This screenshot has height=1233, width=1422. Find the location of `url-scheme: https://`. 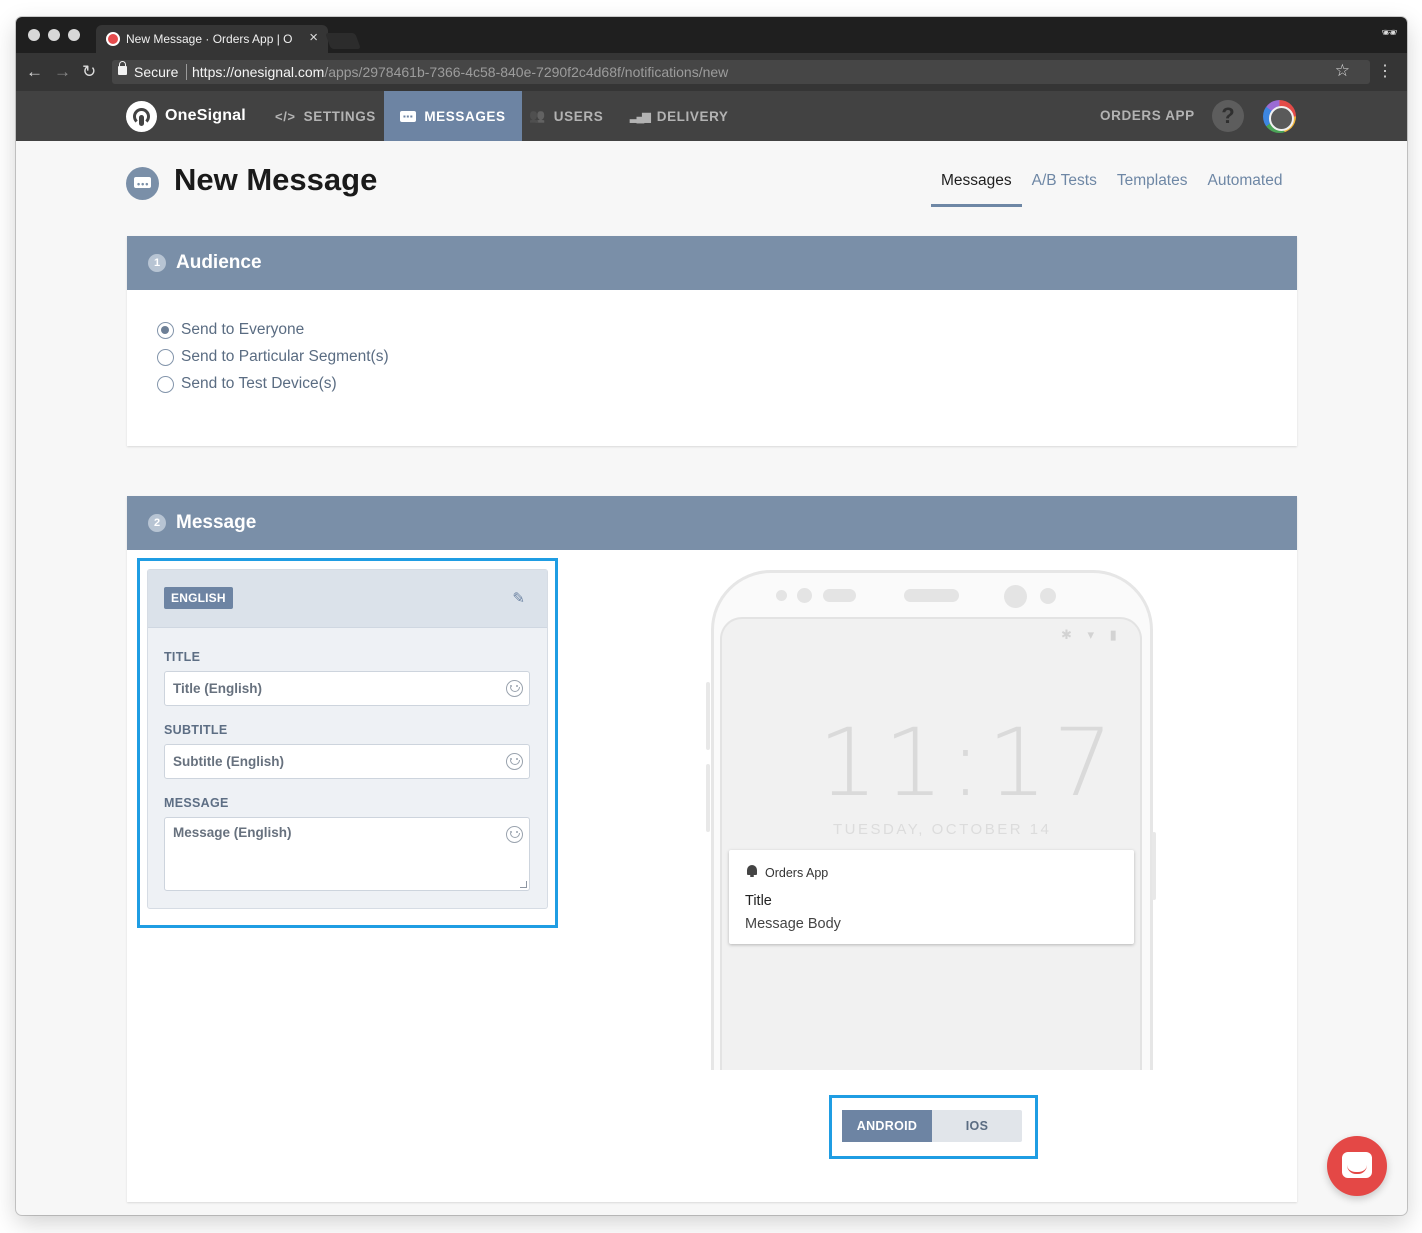

url-scheme: https:// is located at coordinates (213, 72).